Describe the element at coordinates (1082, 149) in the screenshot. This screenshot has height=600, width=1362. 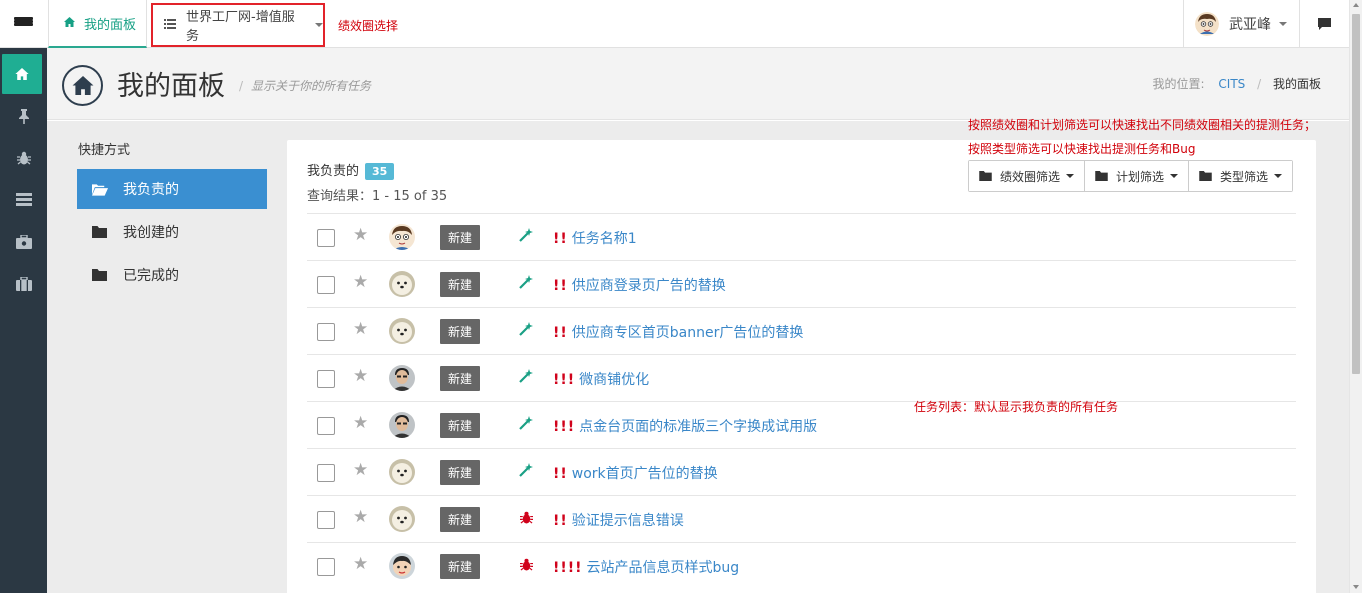
I see `filter-annotation-2: 按照类型筛选可以快速找出提测任务和Bug` at that location.